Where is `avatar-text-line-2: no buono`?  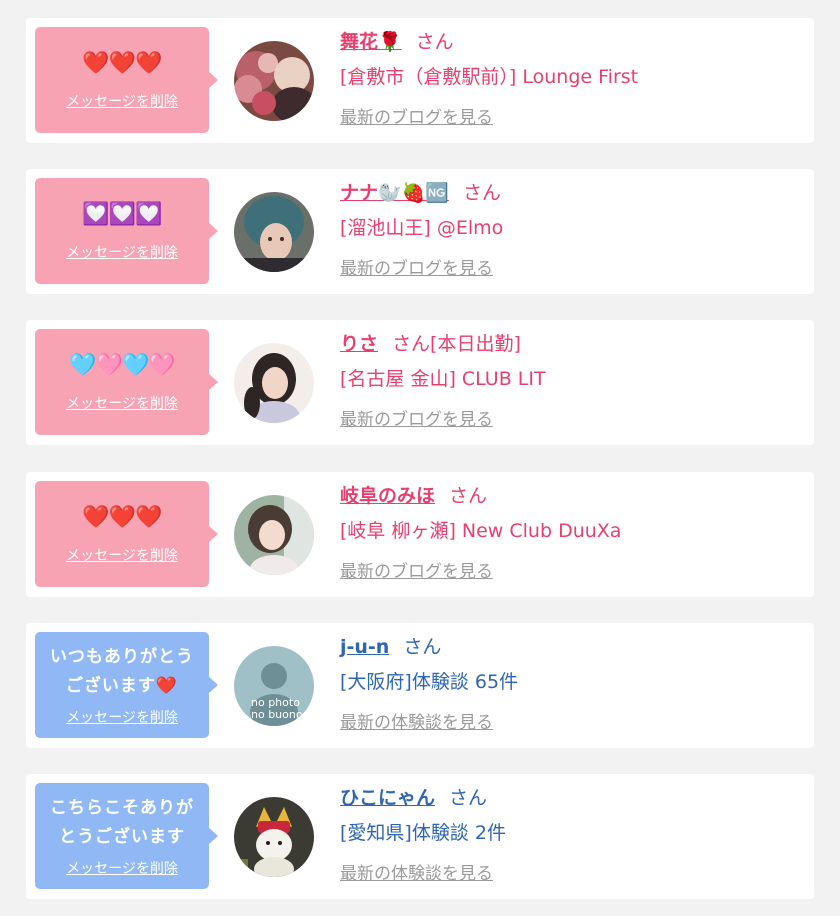
avatar-text-line-2: no buono is located at coordinates (277, 714).